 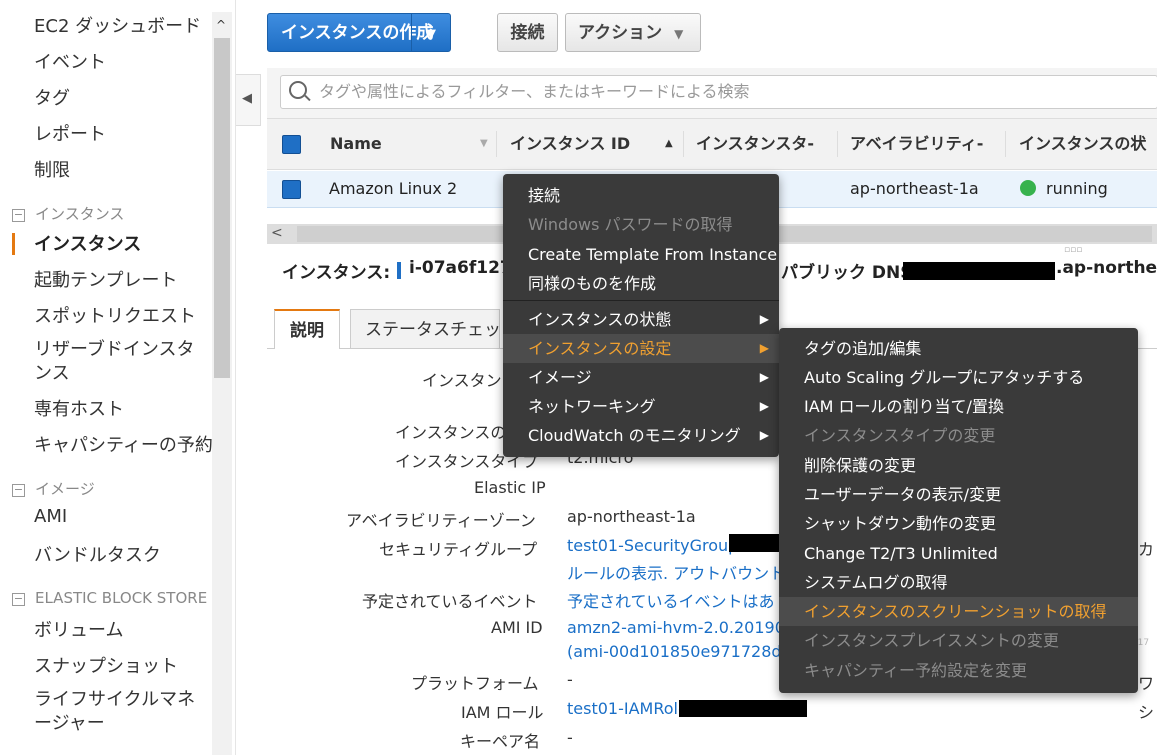 I want to click on sidebar-item-ec2-dashboard: EC2 ダッシュボード, so click(x=117, y=25).